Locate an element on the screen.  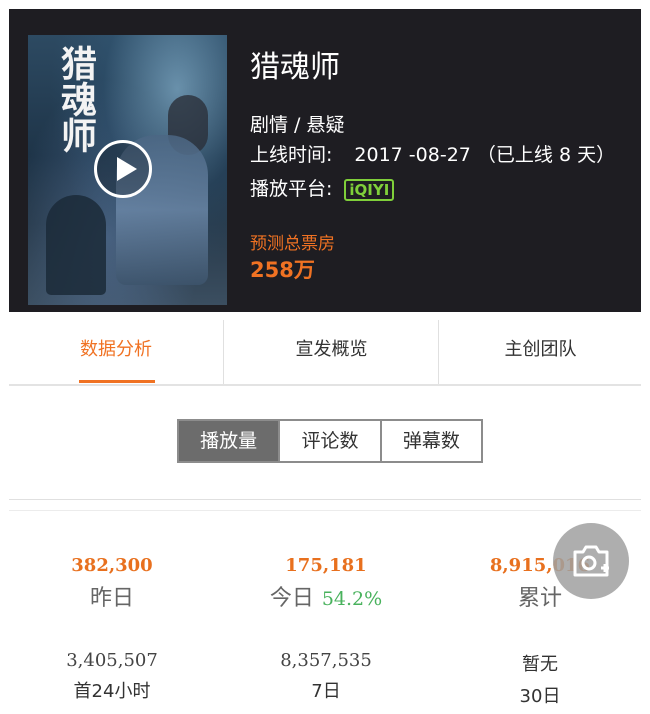
substat-30-days: 暂无 30日 is located at coordinates (540, 679).